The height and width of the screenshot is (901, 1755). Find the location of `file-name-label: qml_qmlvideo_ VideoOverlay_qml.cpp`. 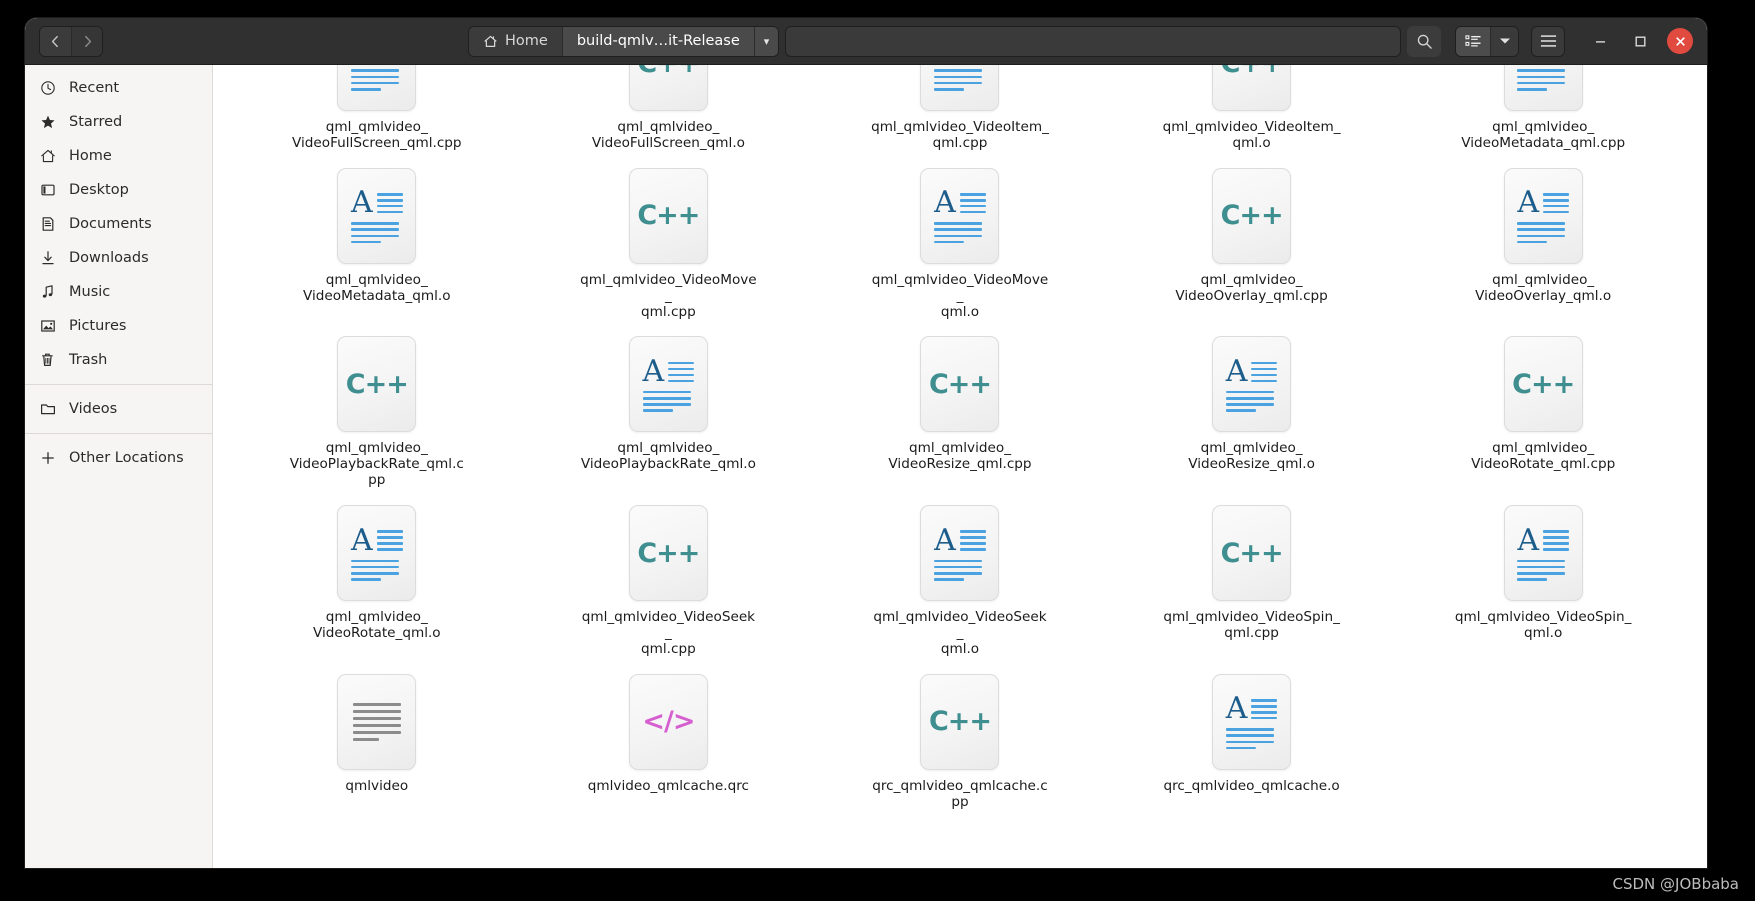

file-name-label: qml_qmlvideo_ VideoOverlay_qml.cpp is located at coordinates (1251, 288).